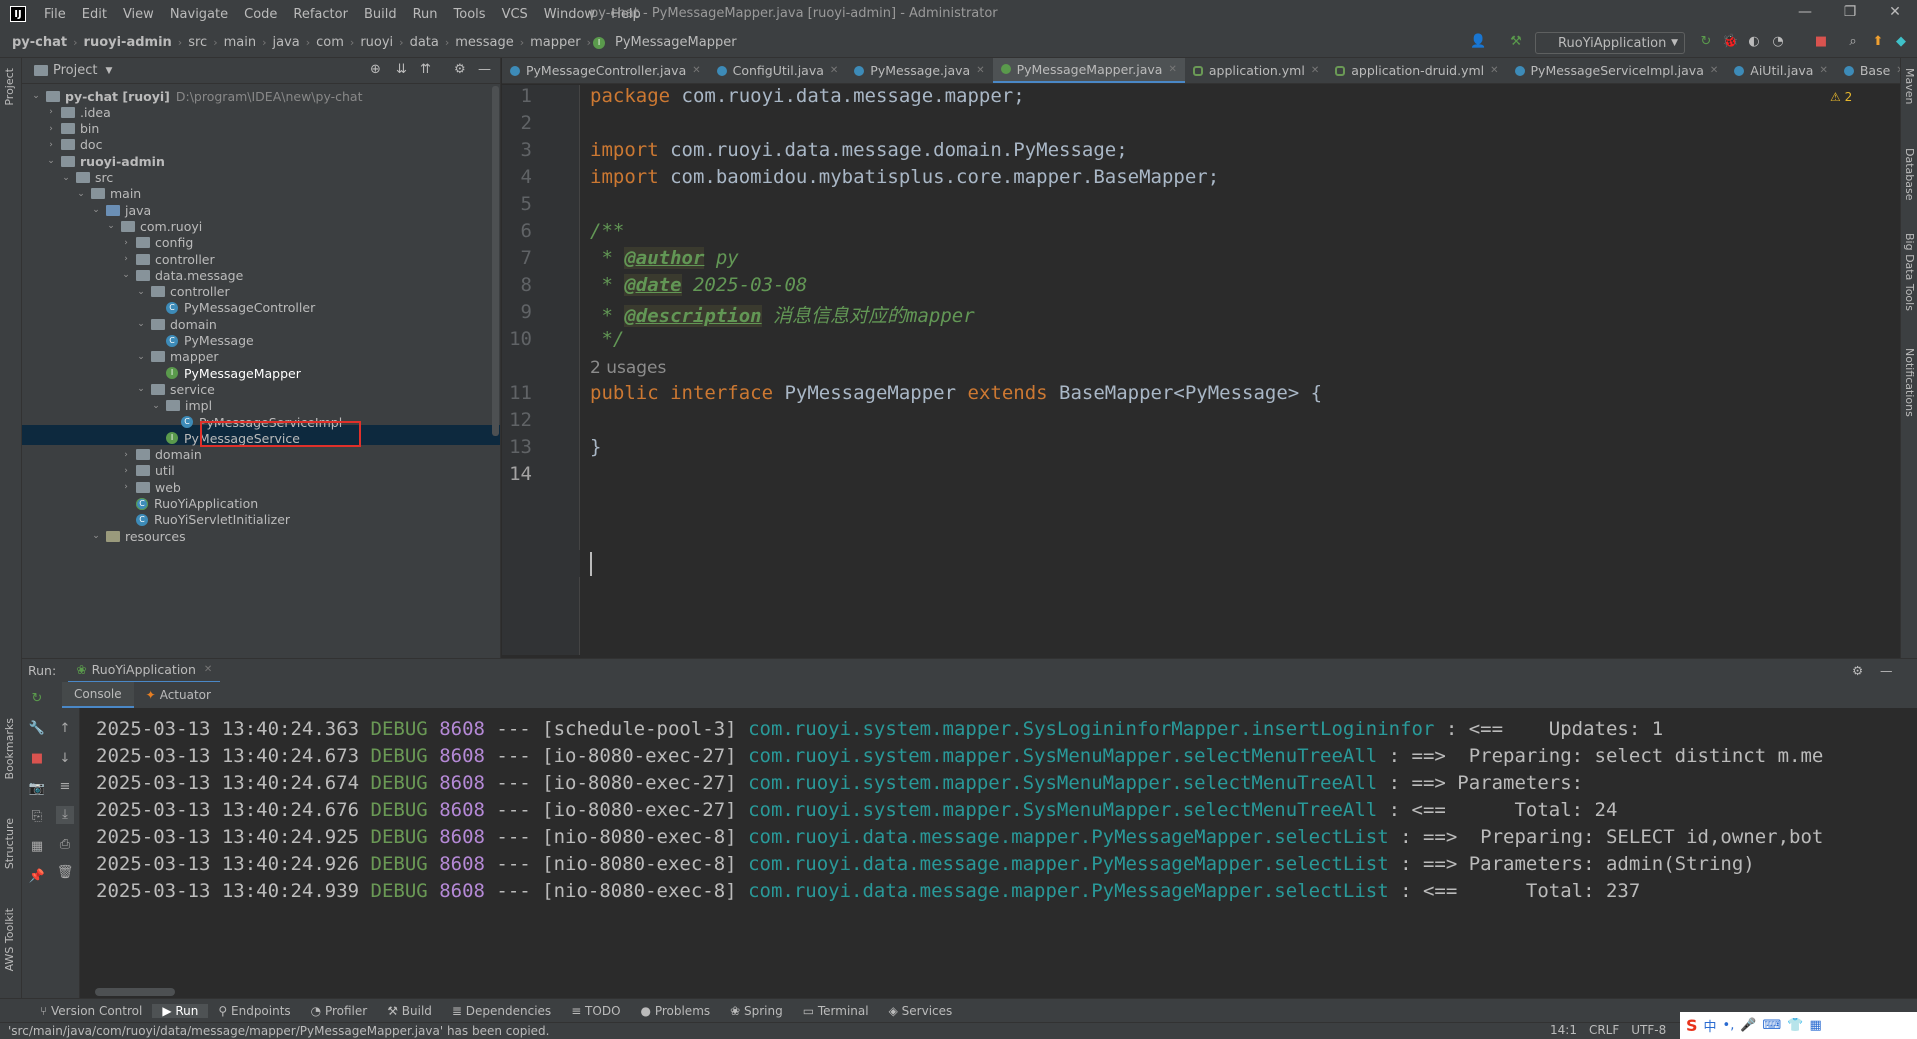 Image resolution: width=1917 pixels, height=1039 pixels. I want to click on tool-window-version-control: ⑂ Version Control, so click(91, 1011).